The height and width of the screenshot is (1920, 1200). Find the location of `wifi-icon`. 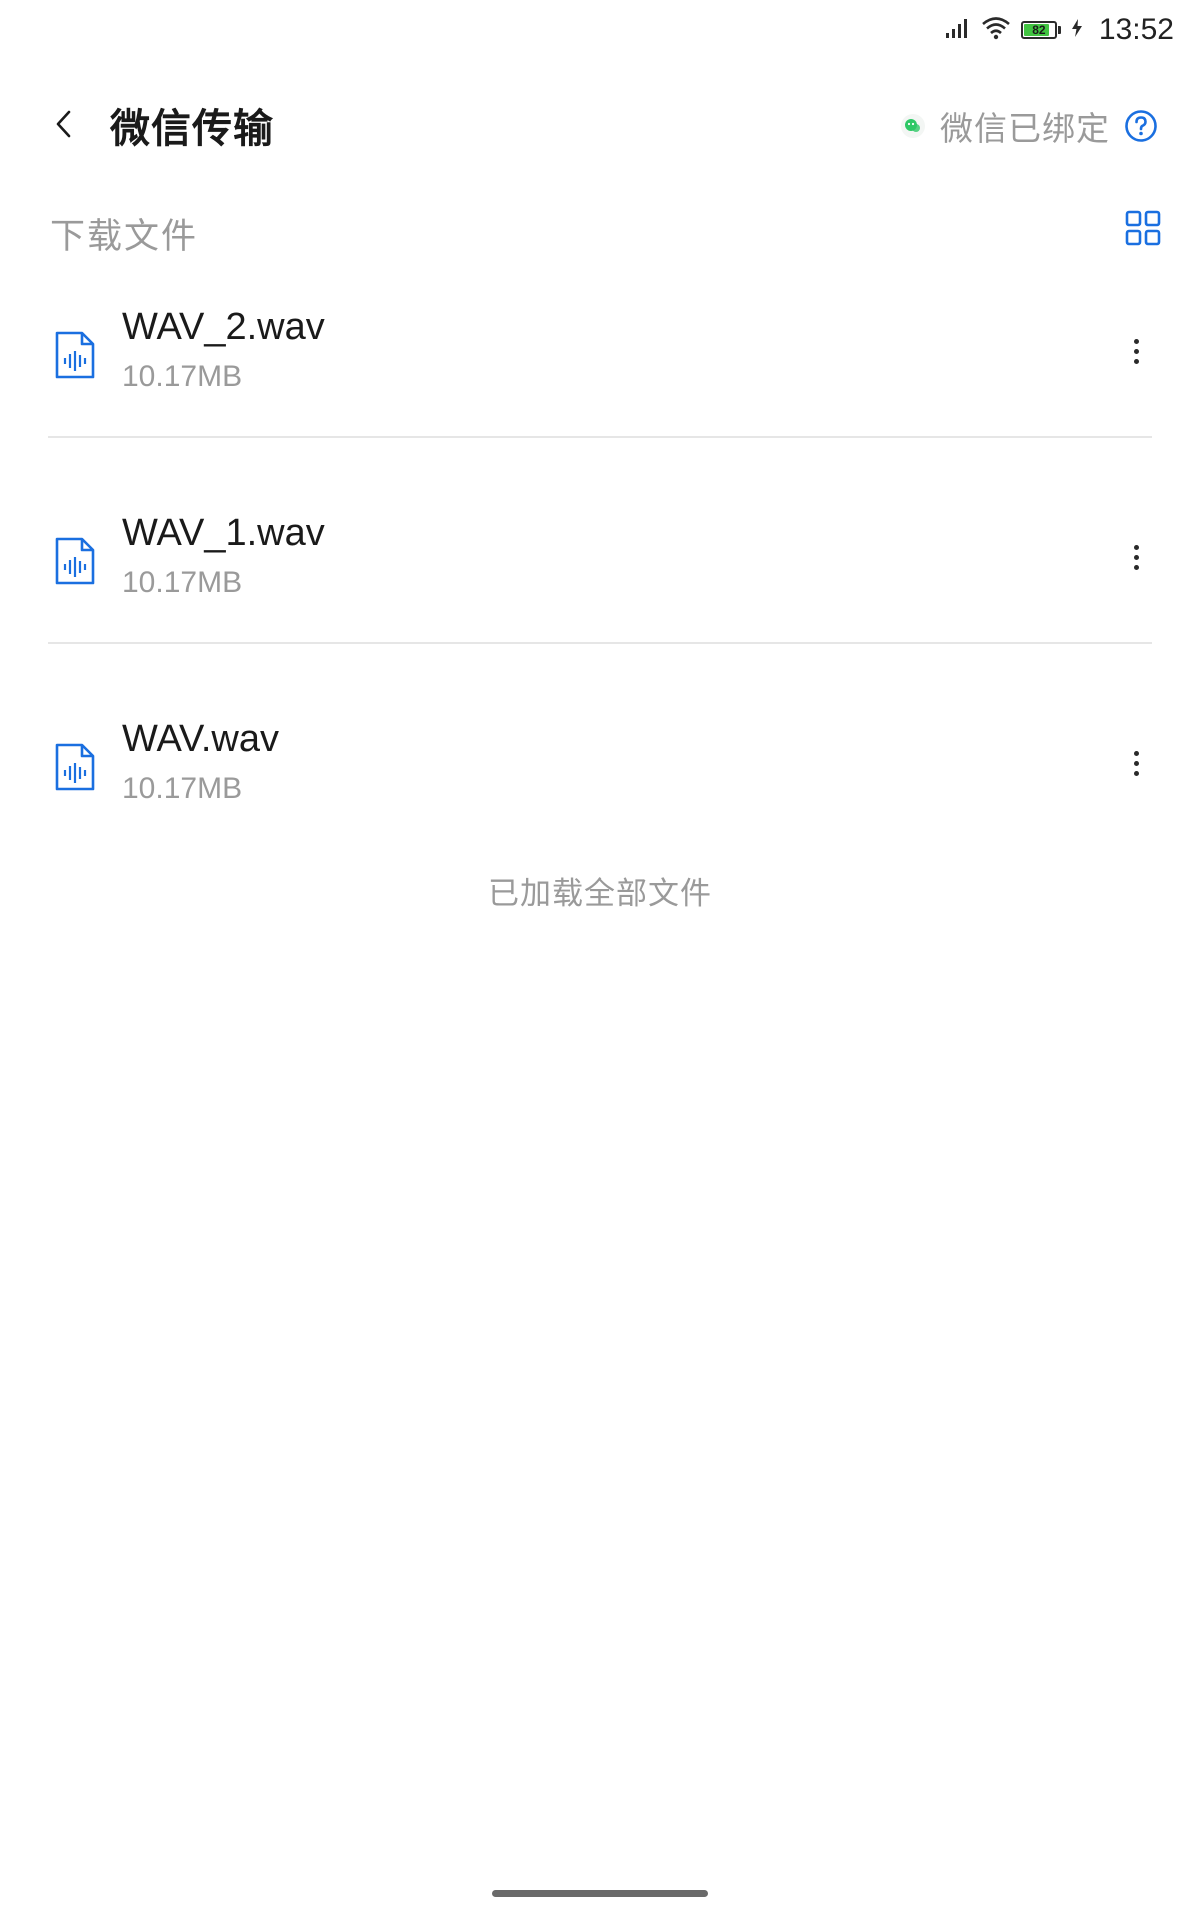

wifi-icon is located at coordinates (996, 30).